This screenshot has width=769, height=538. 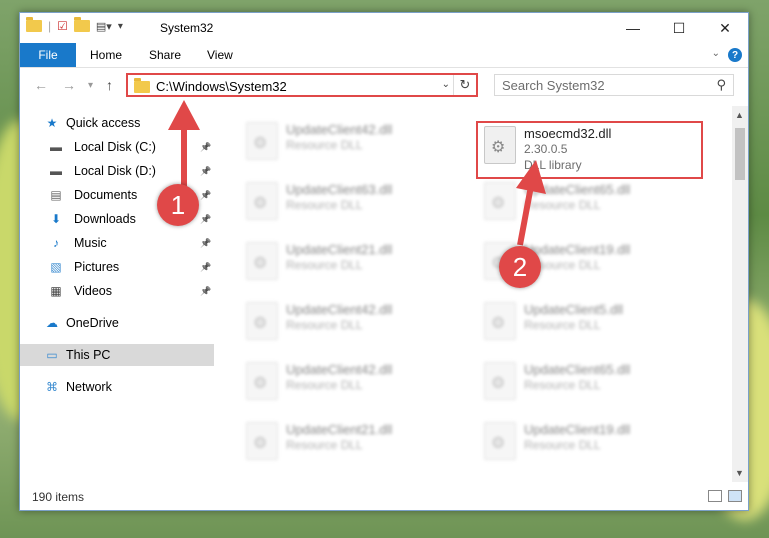 What do you see at coordinates (48, 55) in the screenshot?
I see `tab-file: File` at bounding box center [48, 55].